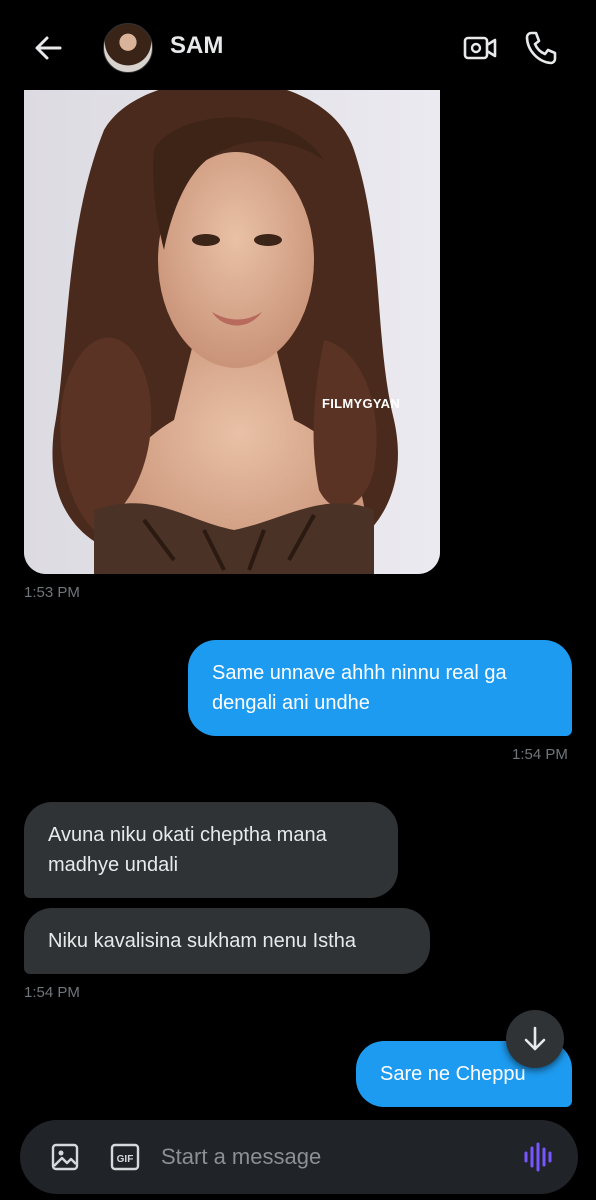 The width and height of the screenshot is (596, 1200). What do you see at coordinates (187, 835) in the screenshot?
I see `message-text-line: Avuna niku okati cheptha mana` at bounding box center [187, 835].